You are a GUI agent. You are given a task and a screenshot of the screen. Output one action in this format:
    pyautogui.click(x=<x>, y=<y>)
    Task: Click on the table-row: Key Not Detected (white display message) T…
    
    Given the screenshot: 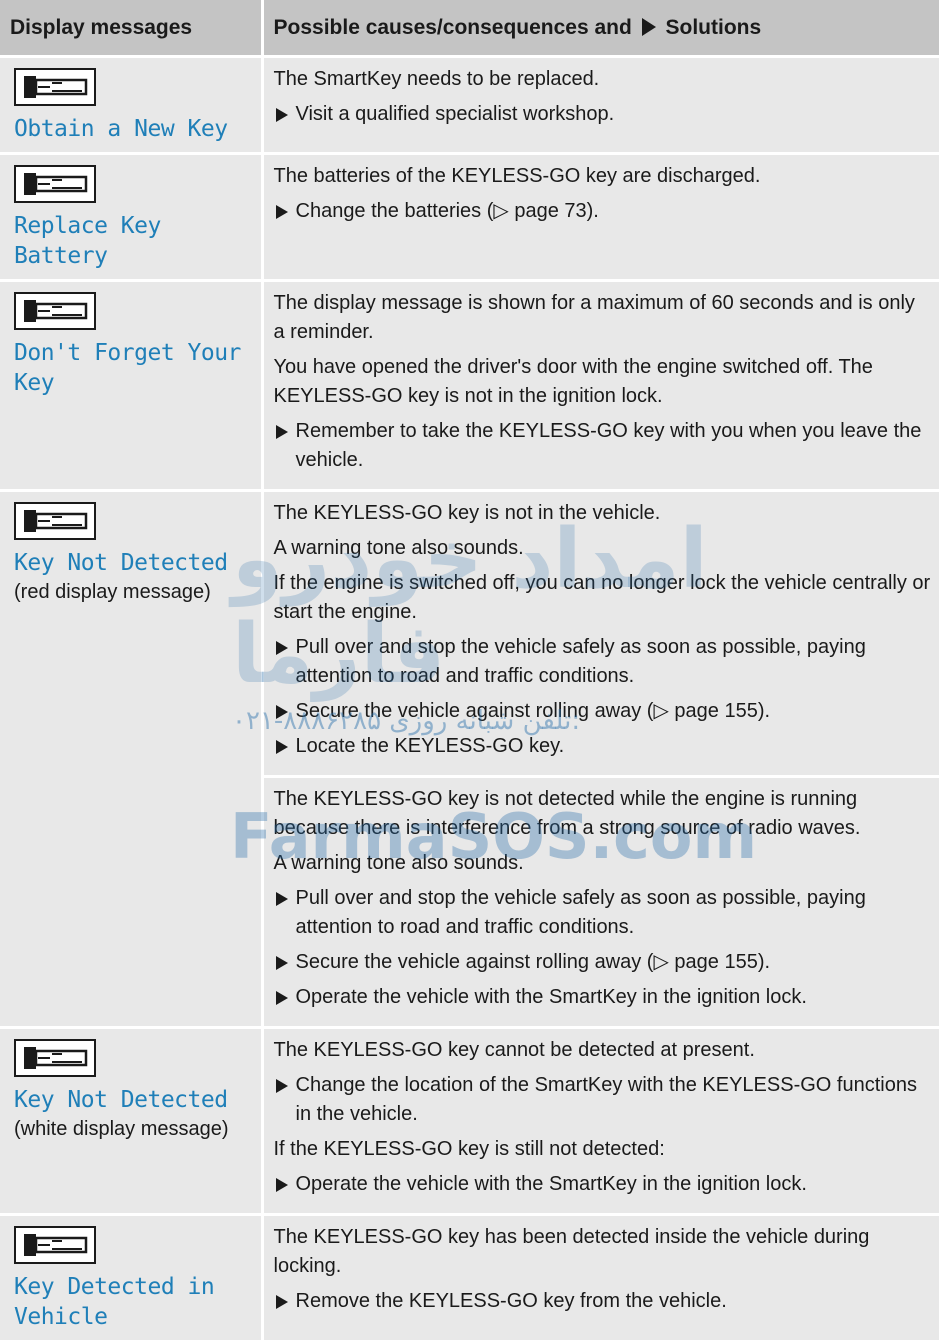 What is the action you would take?
    pyautogui.click(x=469, y=1121)
    